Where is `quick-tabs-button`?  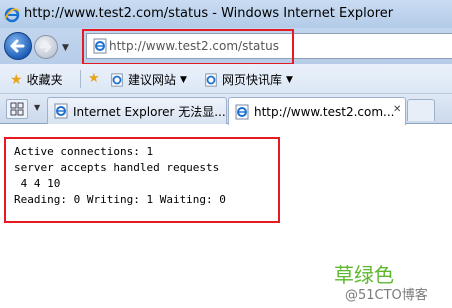 quick-tabs-button is located at coordinates (17, 109).